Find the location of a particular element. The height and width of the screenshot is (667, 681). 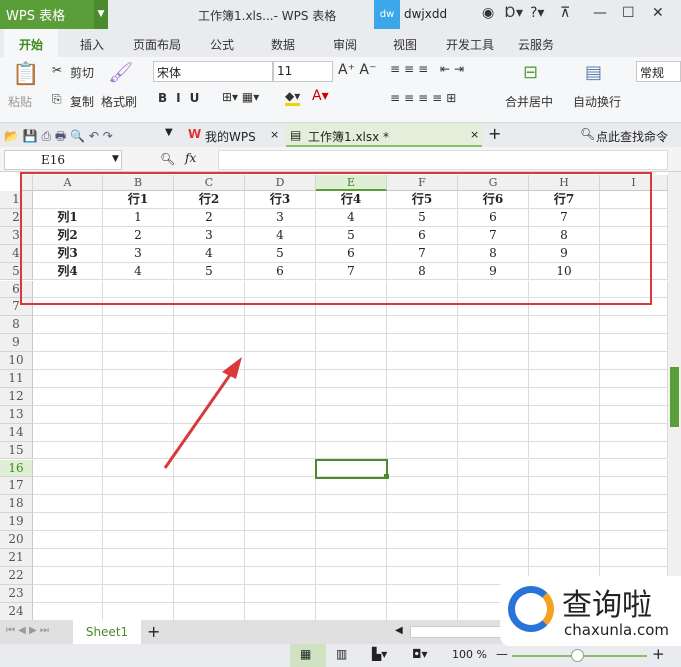

brush-icon: 🖌 is located at coordinates (120, 72).